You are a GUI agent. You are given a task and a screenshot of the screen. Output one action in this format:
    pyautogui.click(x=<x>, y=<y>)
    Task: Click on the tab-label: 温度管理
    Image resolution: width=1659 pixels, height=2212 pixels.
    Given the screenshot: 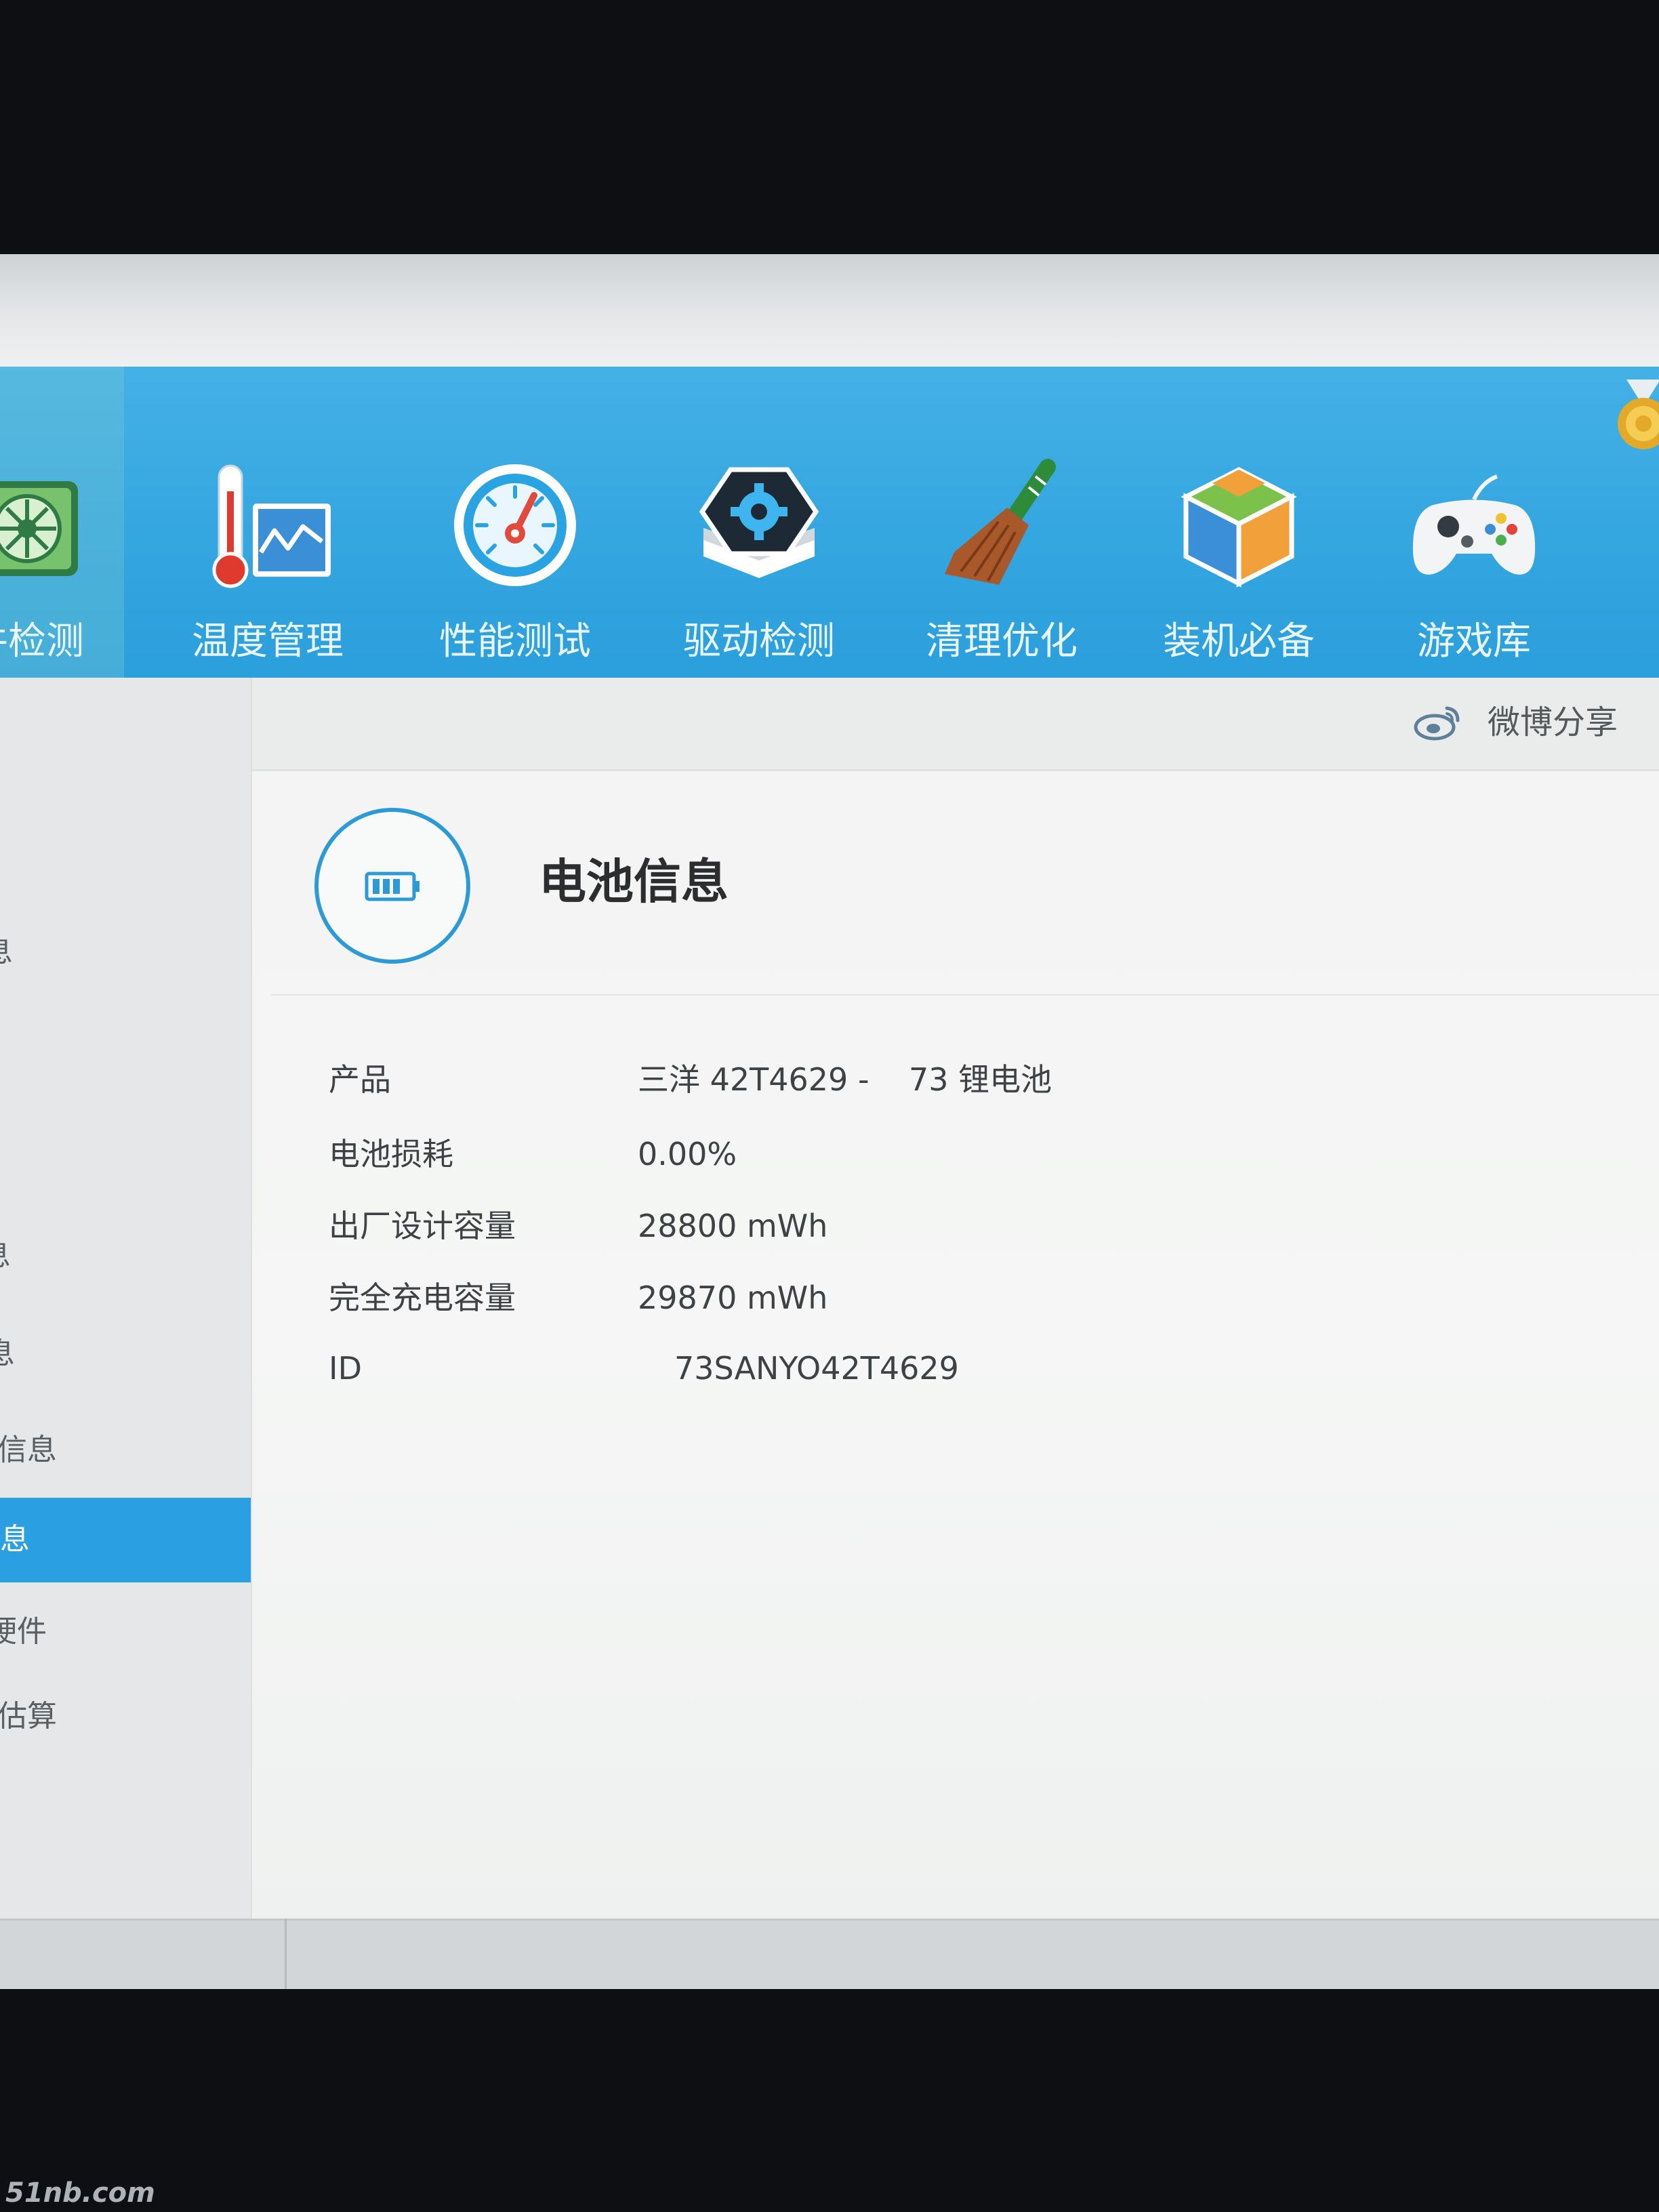 What is the action you would take?
    pyautogui.click(x=268, y=641)
    